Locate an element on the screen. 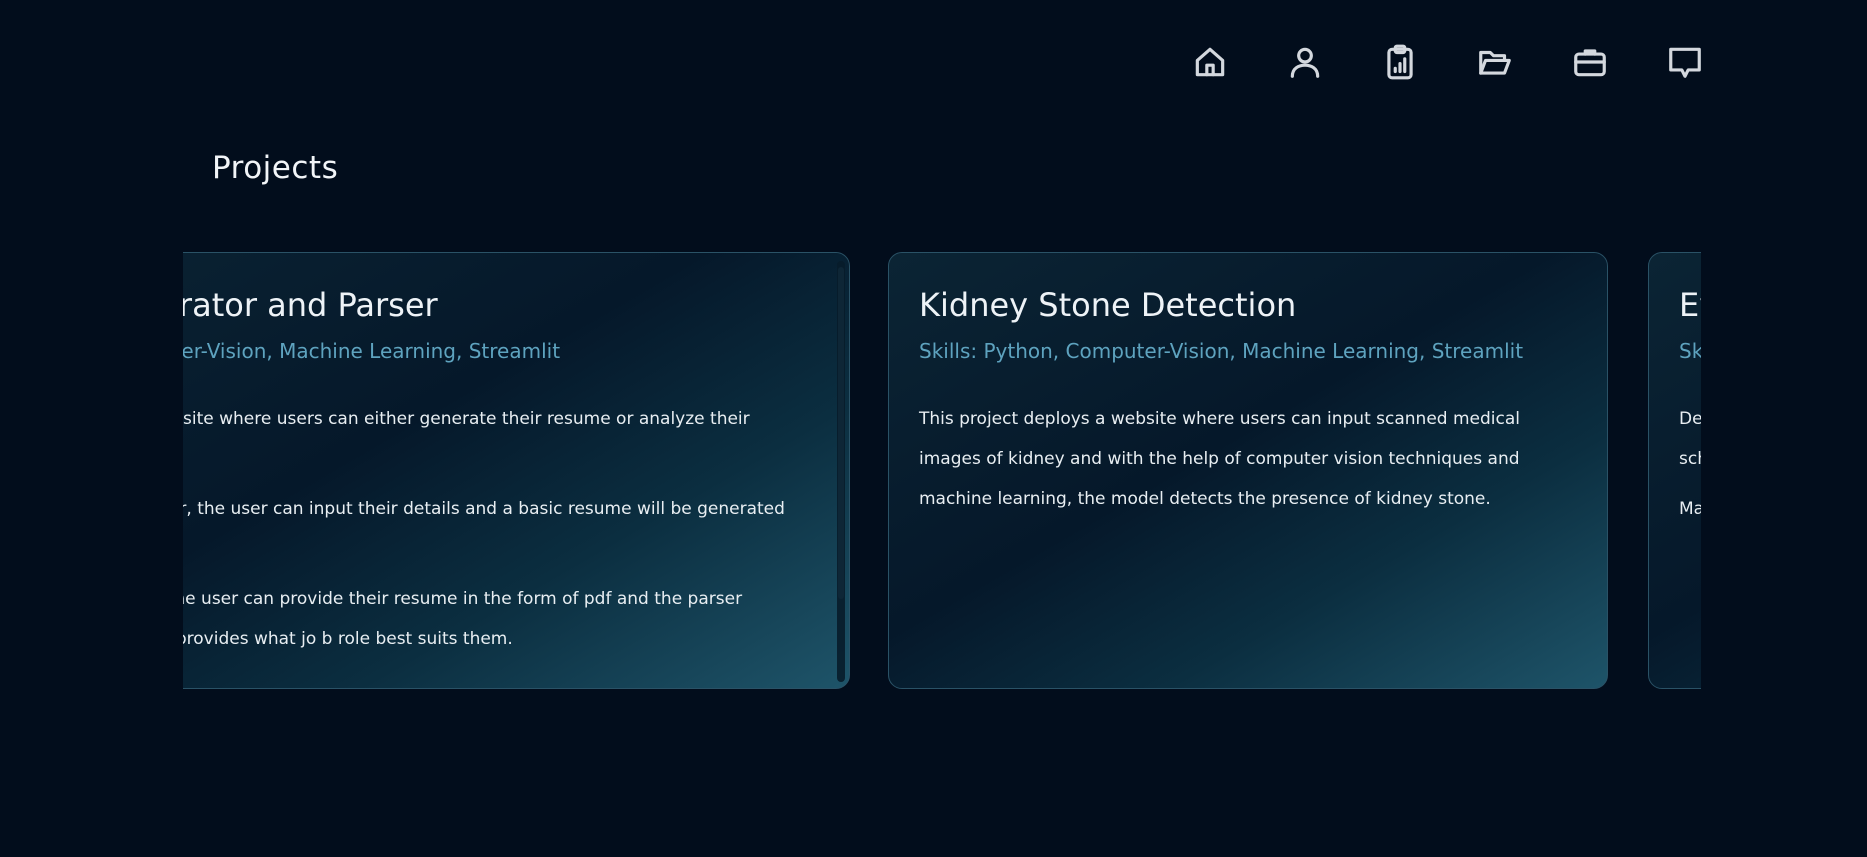 This screenshot has width=1867, height=857. nav-skills is located at coordinates (1400, 64).